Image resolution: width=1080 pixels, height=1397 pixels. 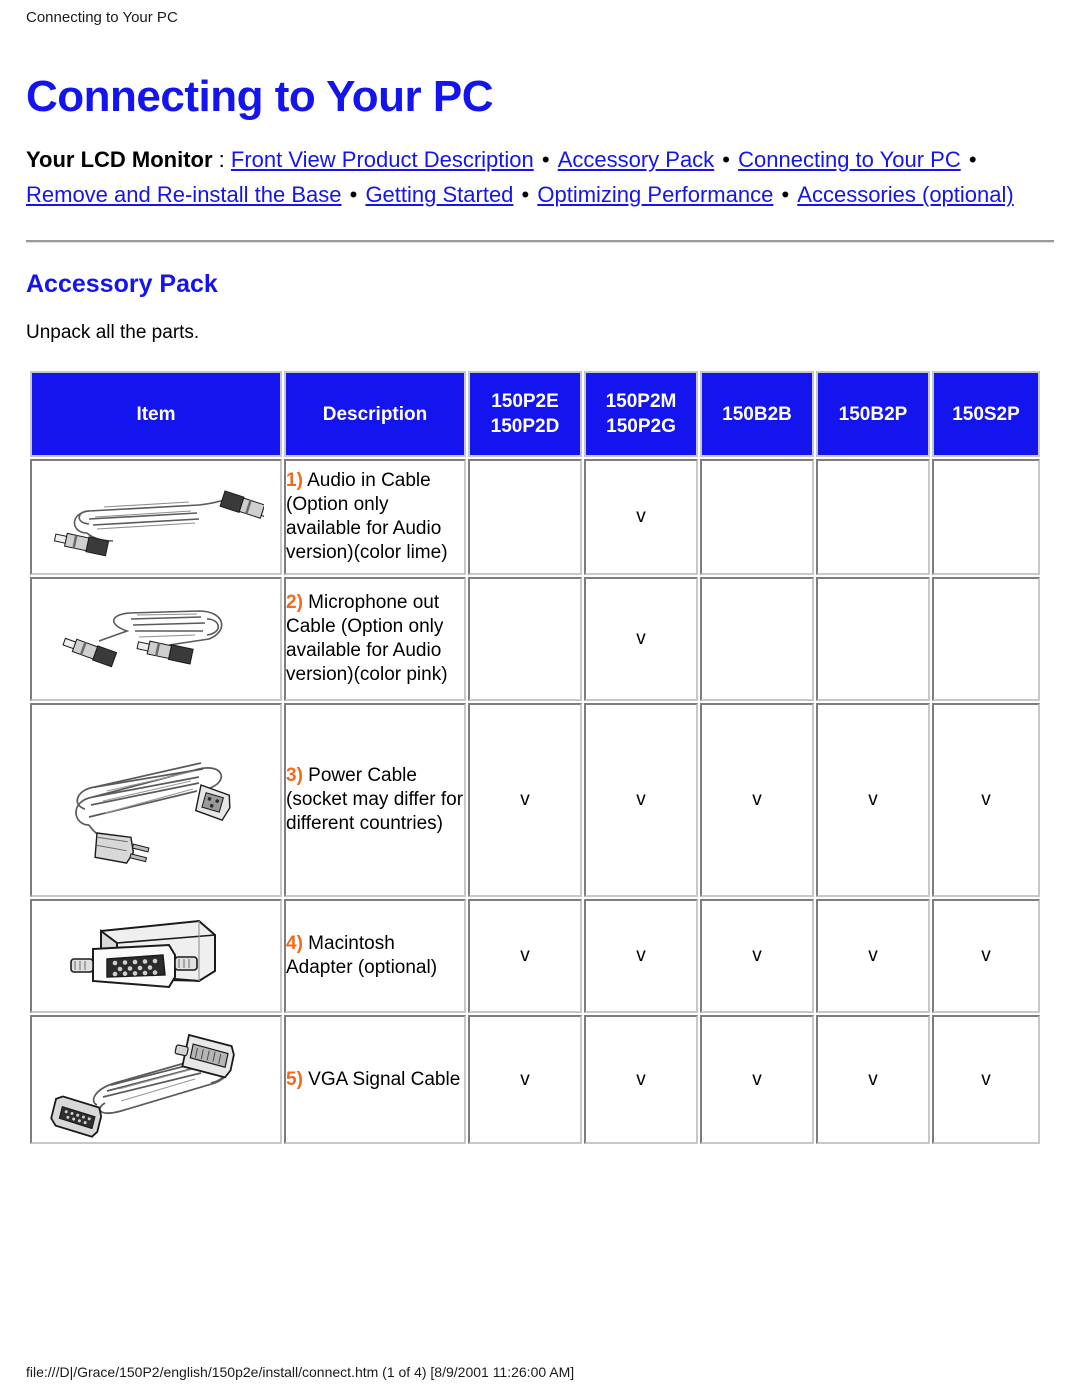 What do you see at coordinates (294, 602) in the screenshot?
I see `row-number: 2)` at bounding box center [294, 602].